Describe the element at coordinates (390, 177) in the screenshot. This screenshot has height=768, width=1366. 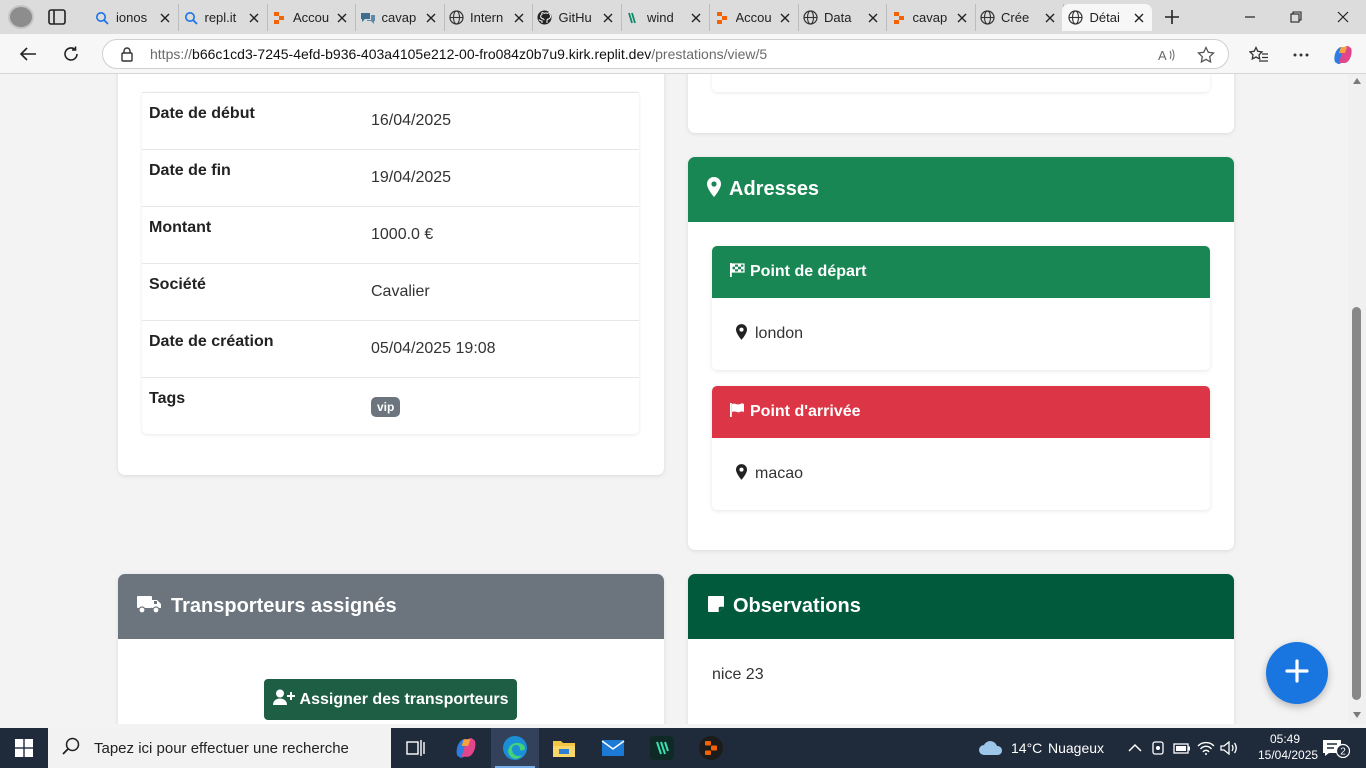
I see `table-row: Date de fin 19/04/2025` at that location.